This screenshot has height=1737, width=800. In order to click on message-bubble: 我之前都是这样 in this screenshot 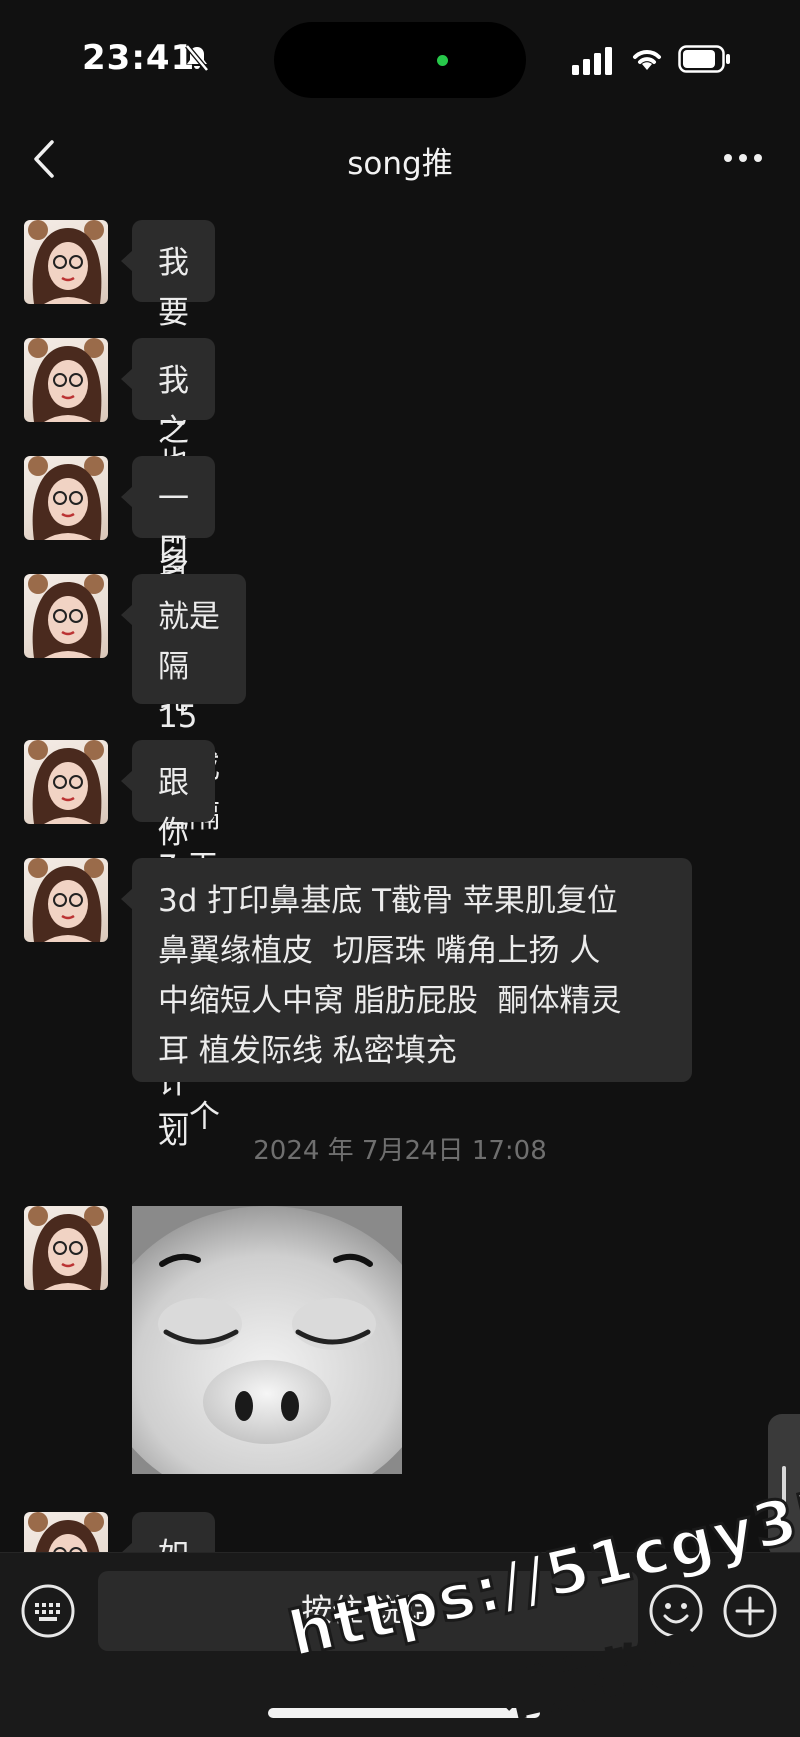, I will do `click(168, 518)`.